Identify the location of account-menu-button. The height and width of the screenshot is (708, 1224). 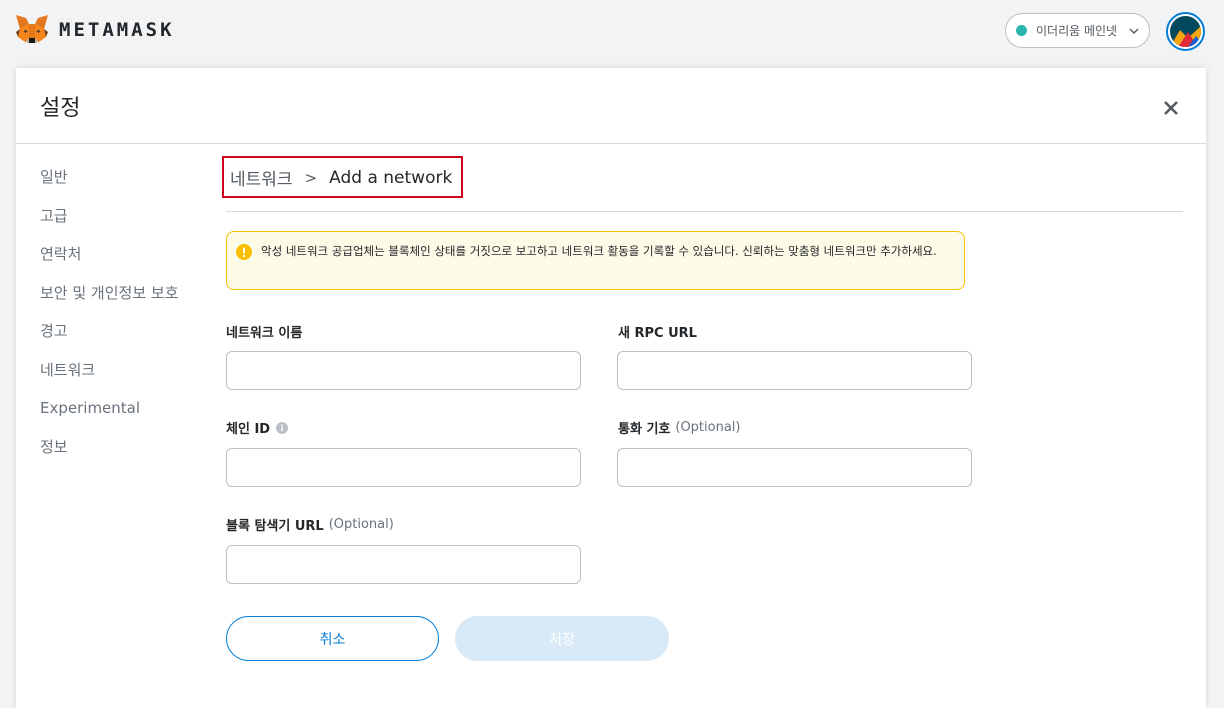
(1185, 31).